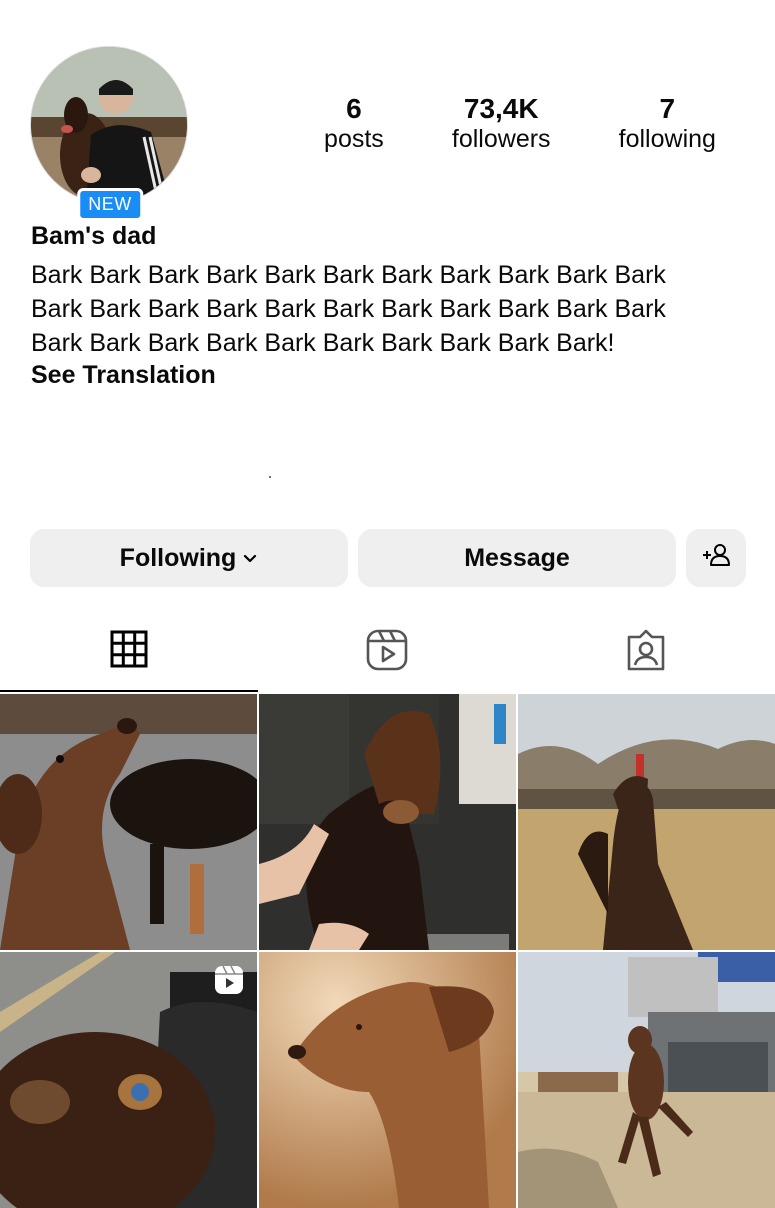  Describe the element at coordinates (667, 139) in the screenshot. I see `stat-label: following` at that location.